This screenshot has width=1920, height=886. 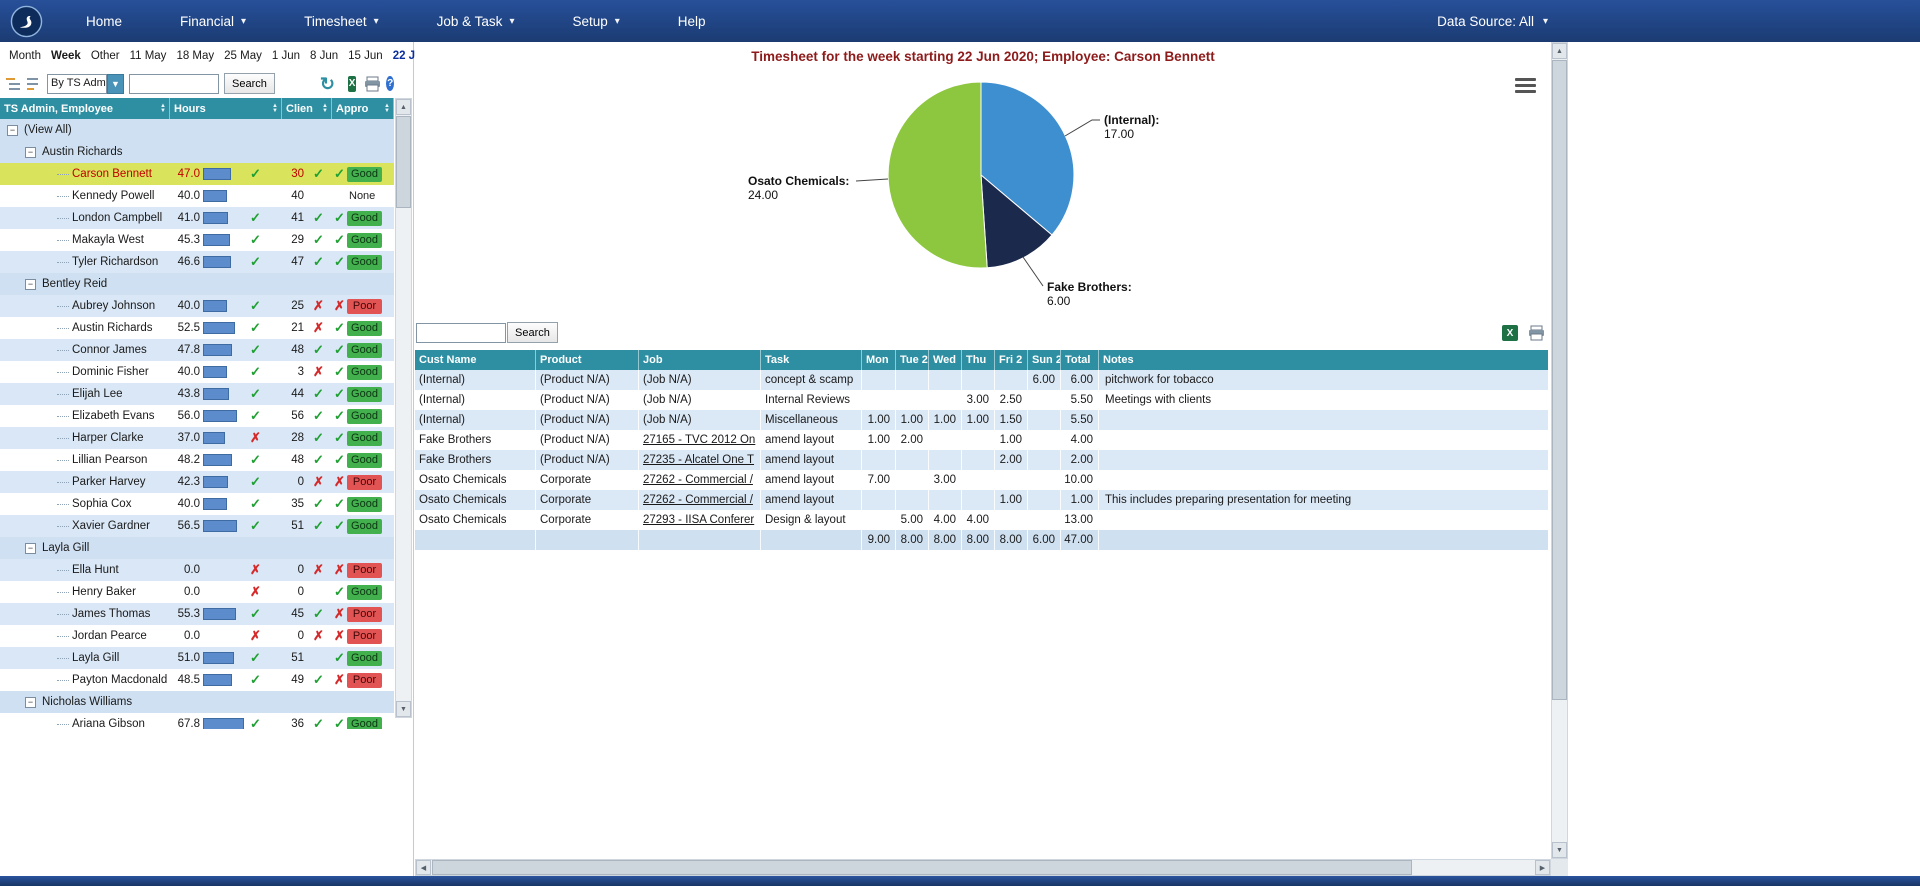 I want to click on tree-group-bentley-reid: − Bentley Reid, so click(x=197, y=284).